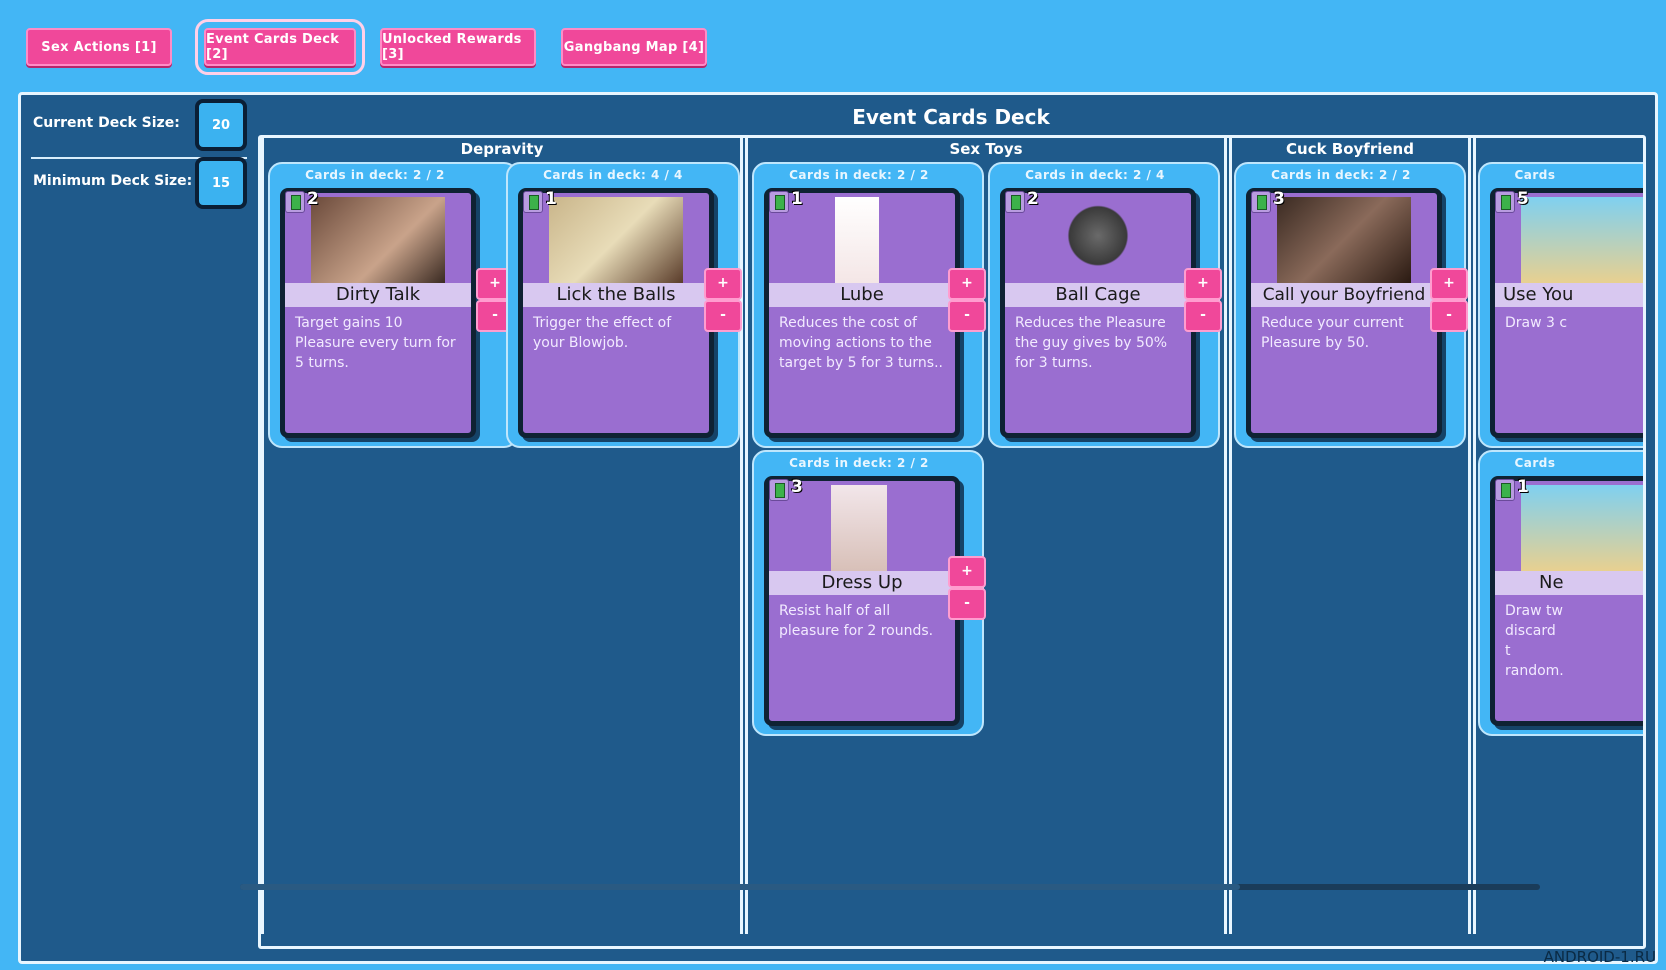  What do you see at coordinates (740, 887) in the screenshot?
I see `scrollbar-thumb` at bounding box center [740, 887].